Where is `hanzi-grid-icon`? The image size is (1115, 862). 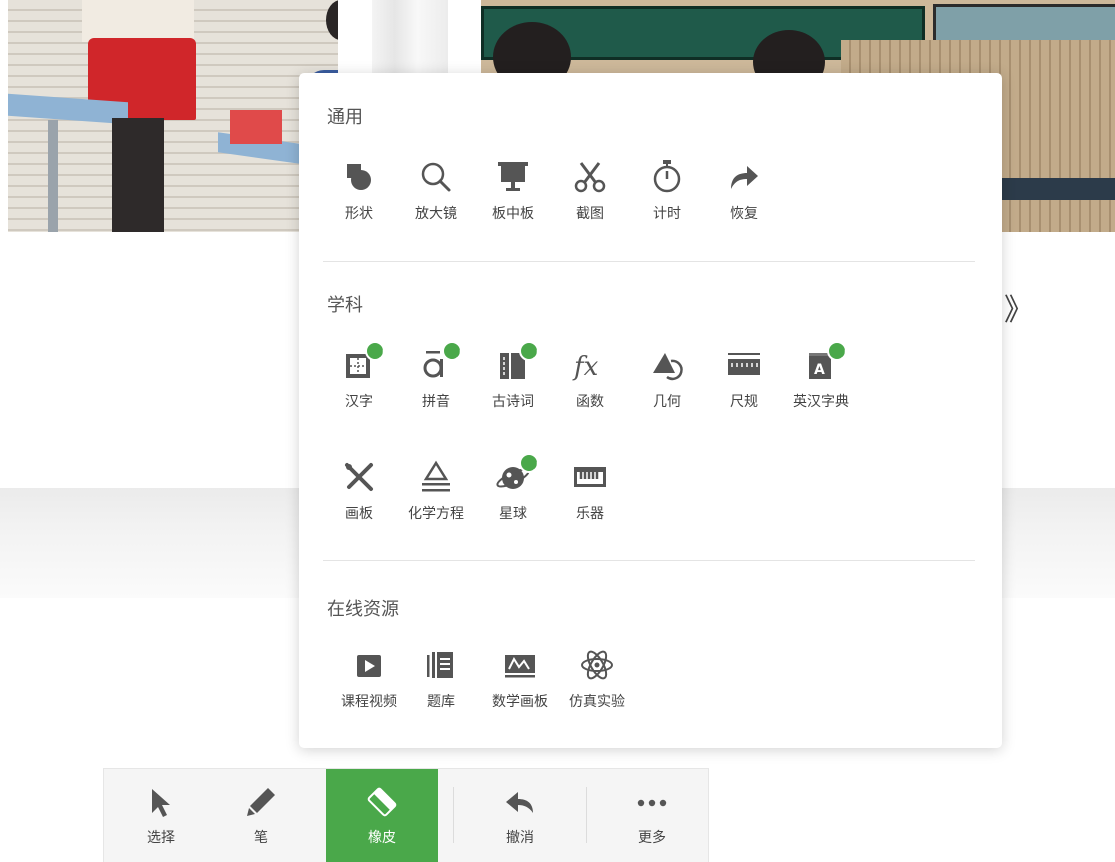
hanzi-grid-icon is located at coordinates (367, 362).